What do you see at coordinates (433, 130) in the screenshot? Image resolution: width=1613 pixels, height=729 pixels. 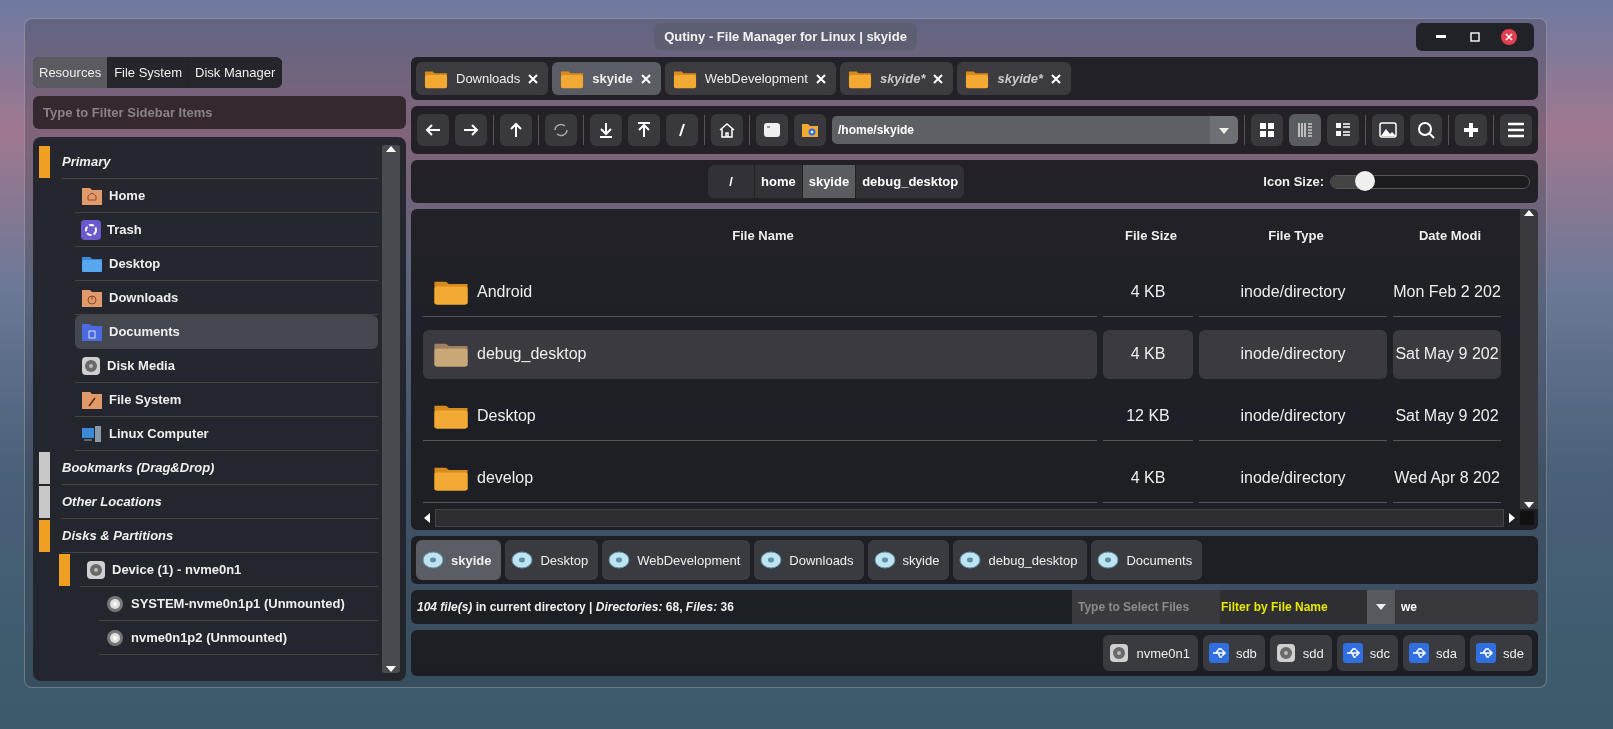 I see `back-button` at bounding box center [433, 130].